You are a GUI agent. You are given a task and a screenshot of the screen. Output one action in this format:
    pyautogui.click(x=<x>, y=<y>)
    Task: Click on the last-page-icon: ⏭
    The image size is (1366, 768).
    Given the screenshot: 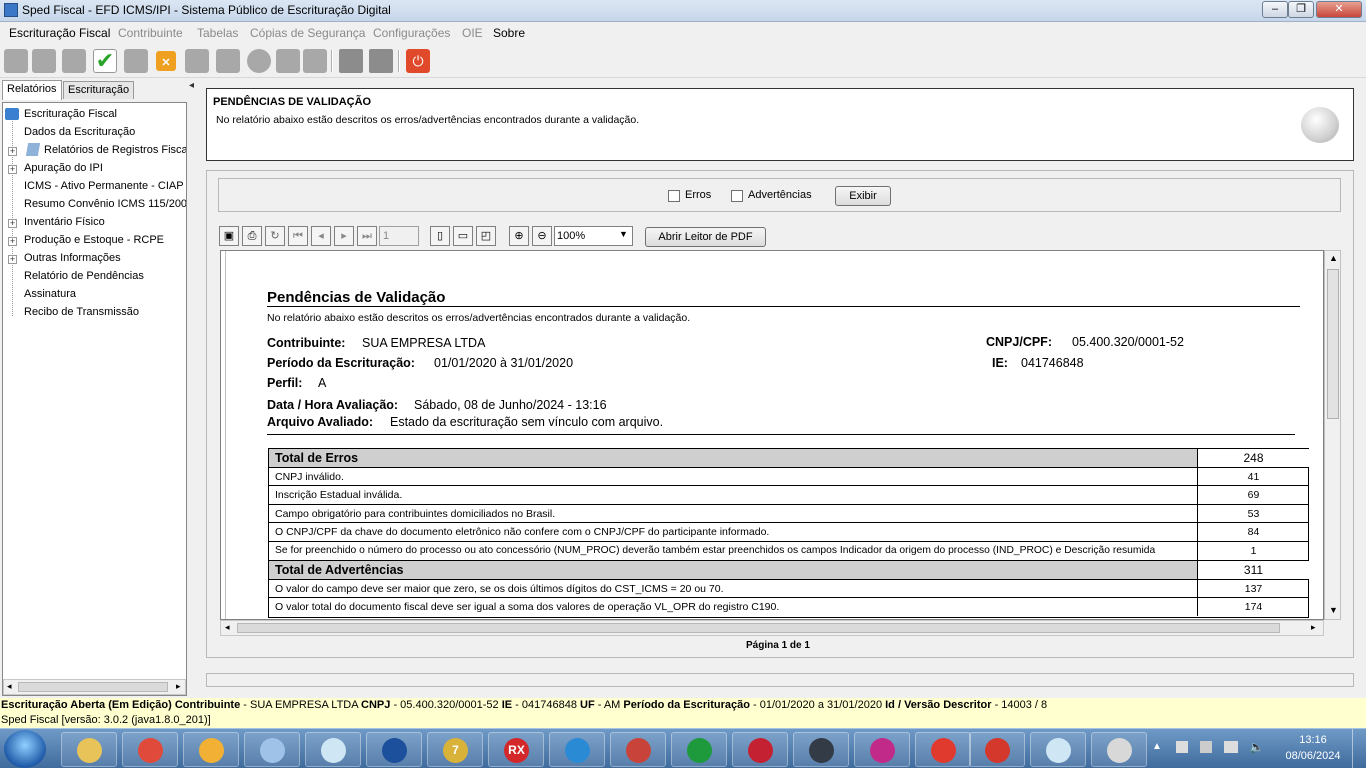 What is the action you would take?
    pyautogui.click(x=367, y=236)
    